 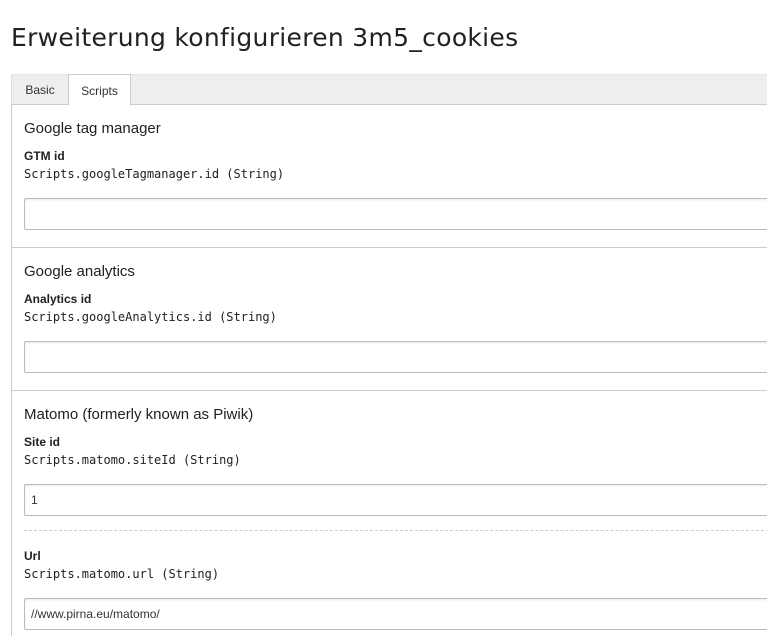 What do you see at coordinates (92, 128) in the screenshot?
I see `section-title: Google tag manager` at bounding box center [92, 128].